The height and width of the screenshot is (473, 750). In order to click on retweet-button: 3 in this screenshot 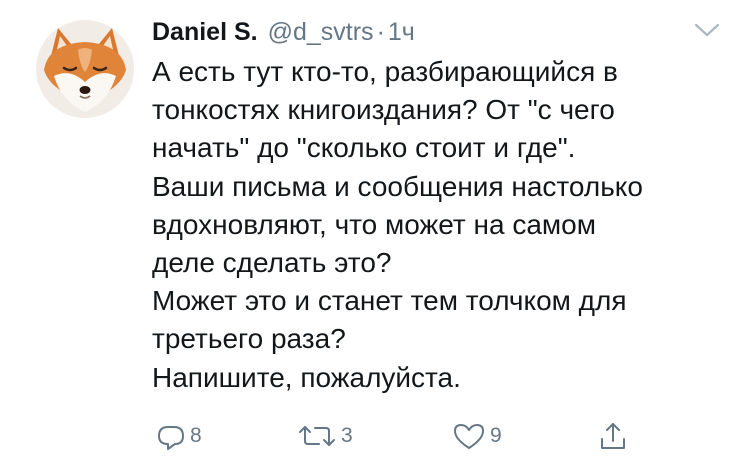, I will do `click(325, 436)`.